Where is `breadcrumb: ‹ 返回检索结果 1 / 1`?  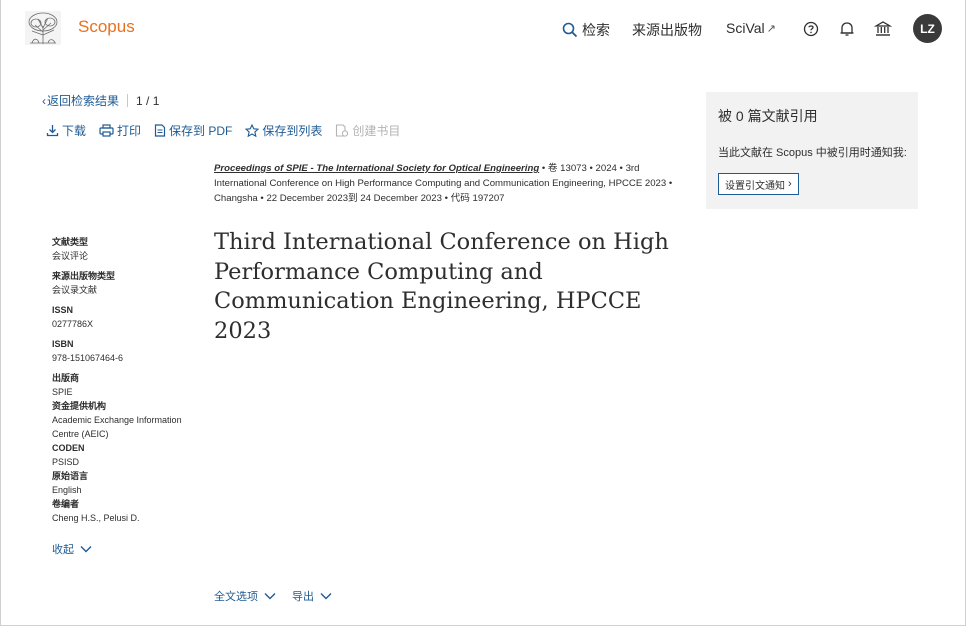 breadcrumb: ‹ 返回检索结果 1 / 1 is located at coordinates (100, 100).